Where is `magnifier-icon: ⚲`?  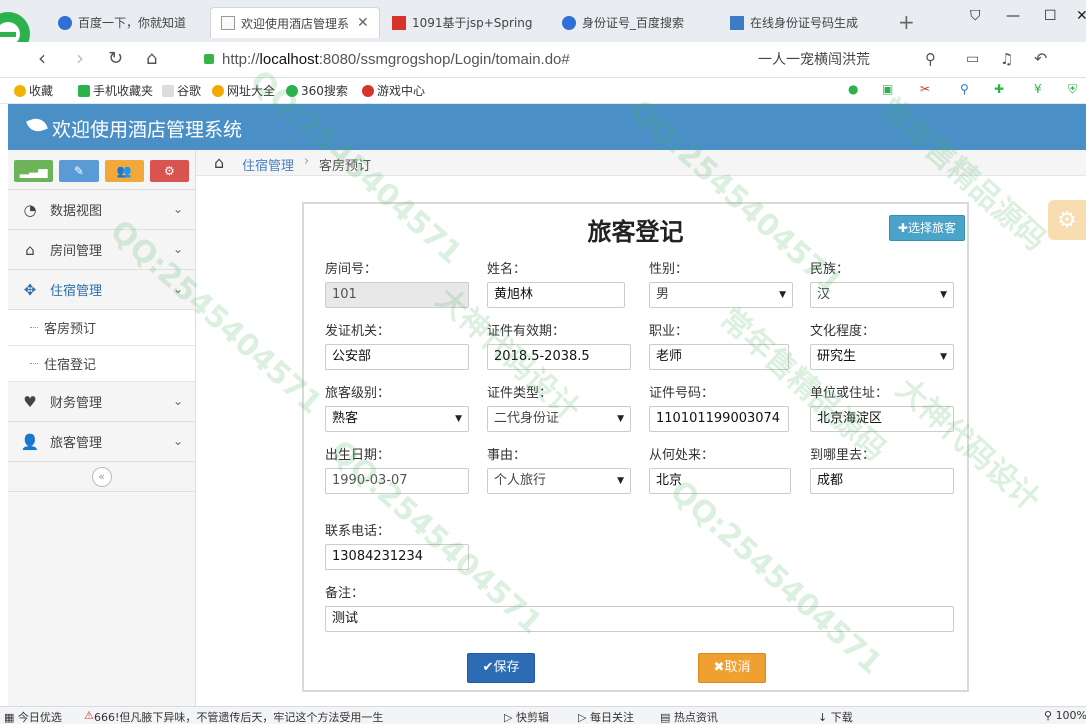 magnifier-icon: ⚲ is located at coordinates (964, 89).